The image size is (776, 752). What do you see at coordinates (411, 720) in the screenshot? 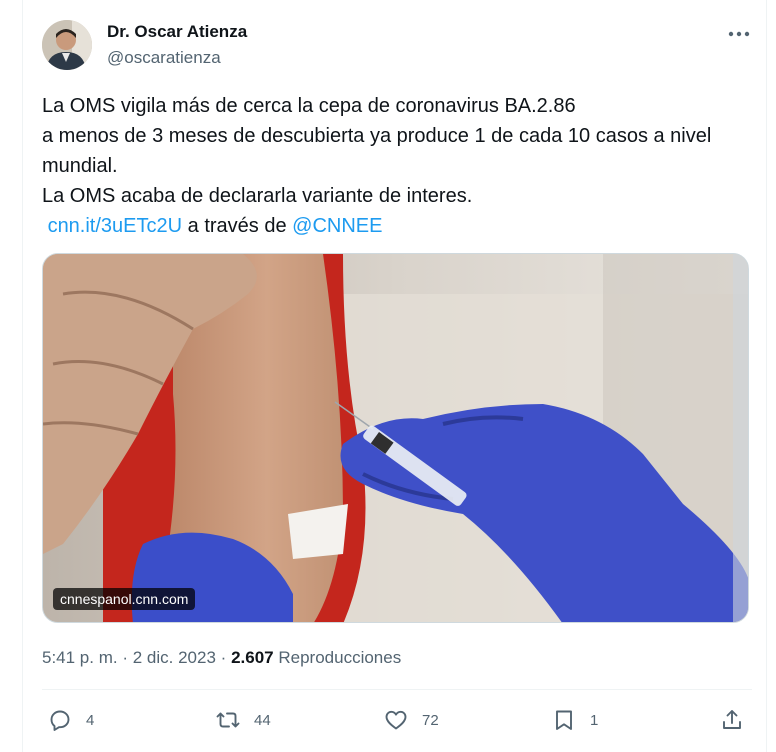
I see `like-button: 72` at bounding box center [411, 720].